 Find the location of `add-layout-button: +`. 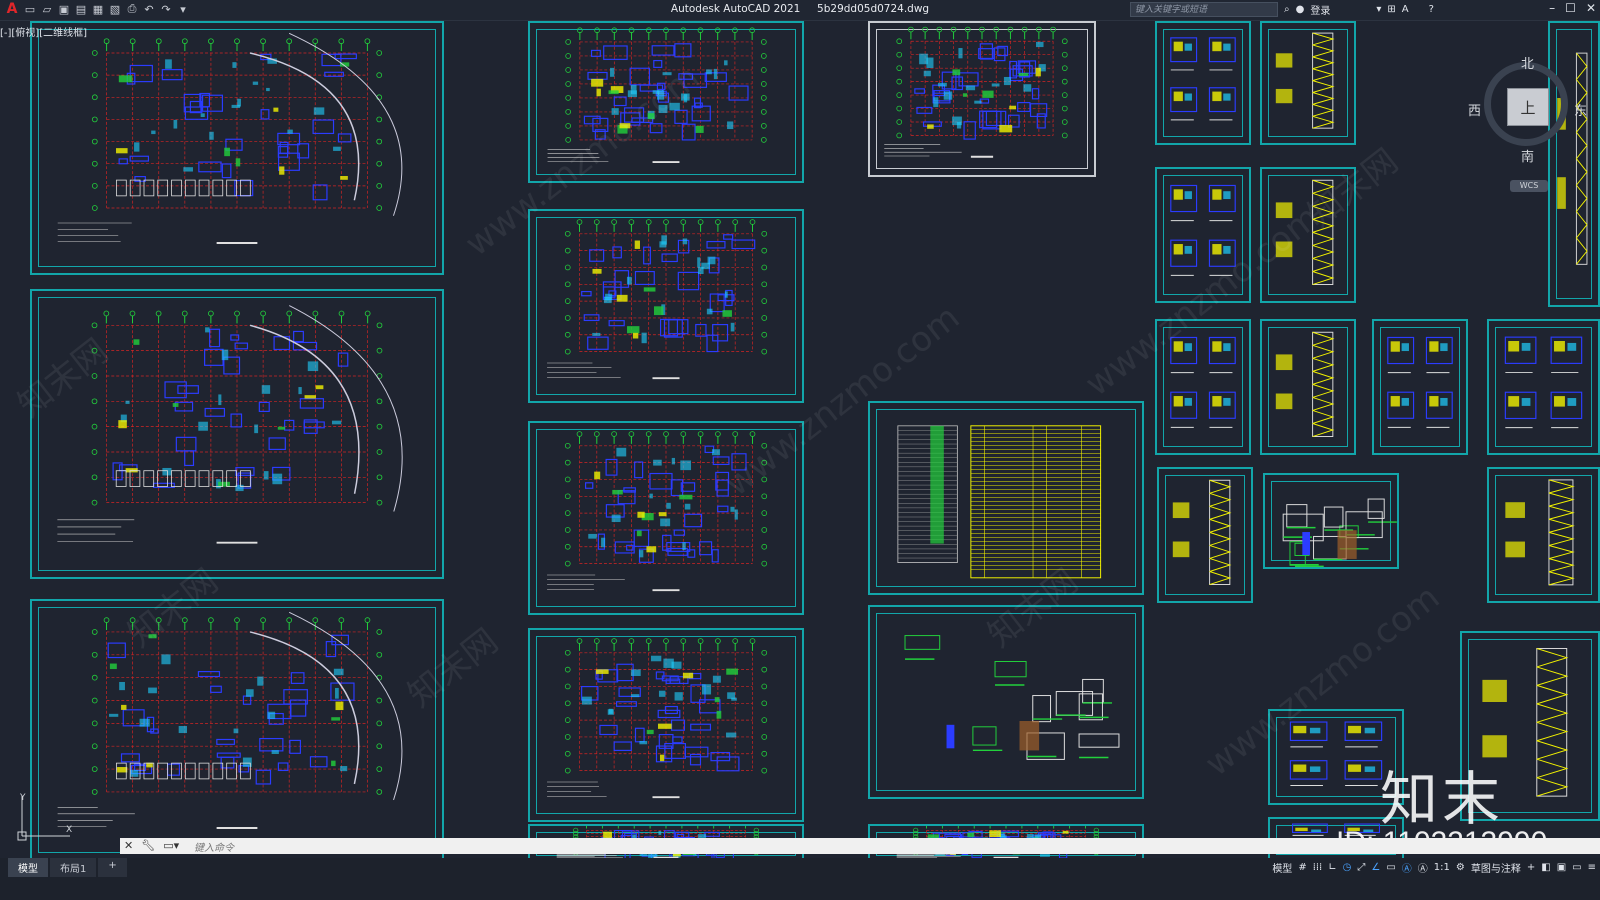

add-layout-button: + is located at coordinates (112, 867).